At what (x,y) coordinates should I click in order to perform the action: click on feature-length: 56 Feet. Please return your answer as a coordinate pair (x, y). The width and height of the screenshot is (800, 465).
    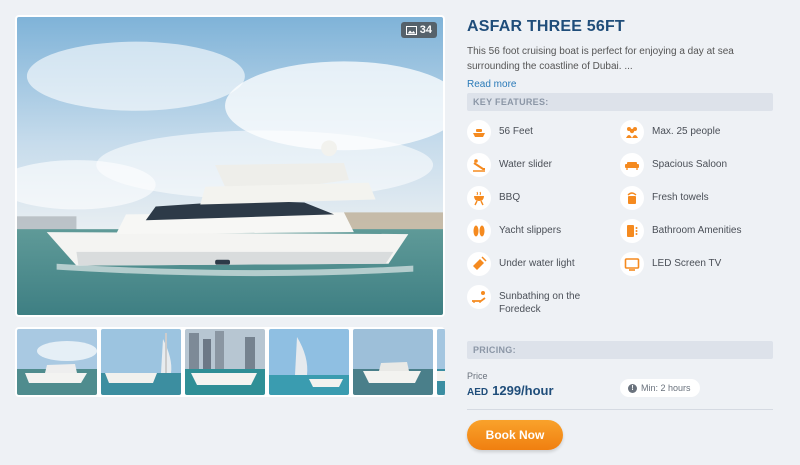
    Looking at the image, I should click on (533, 132).